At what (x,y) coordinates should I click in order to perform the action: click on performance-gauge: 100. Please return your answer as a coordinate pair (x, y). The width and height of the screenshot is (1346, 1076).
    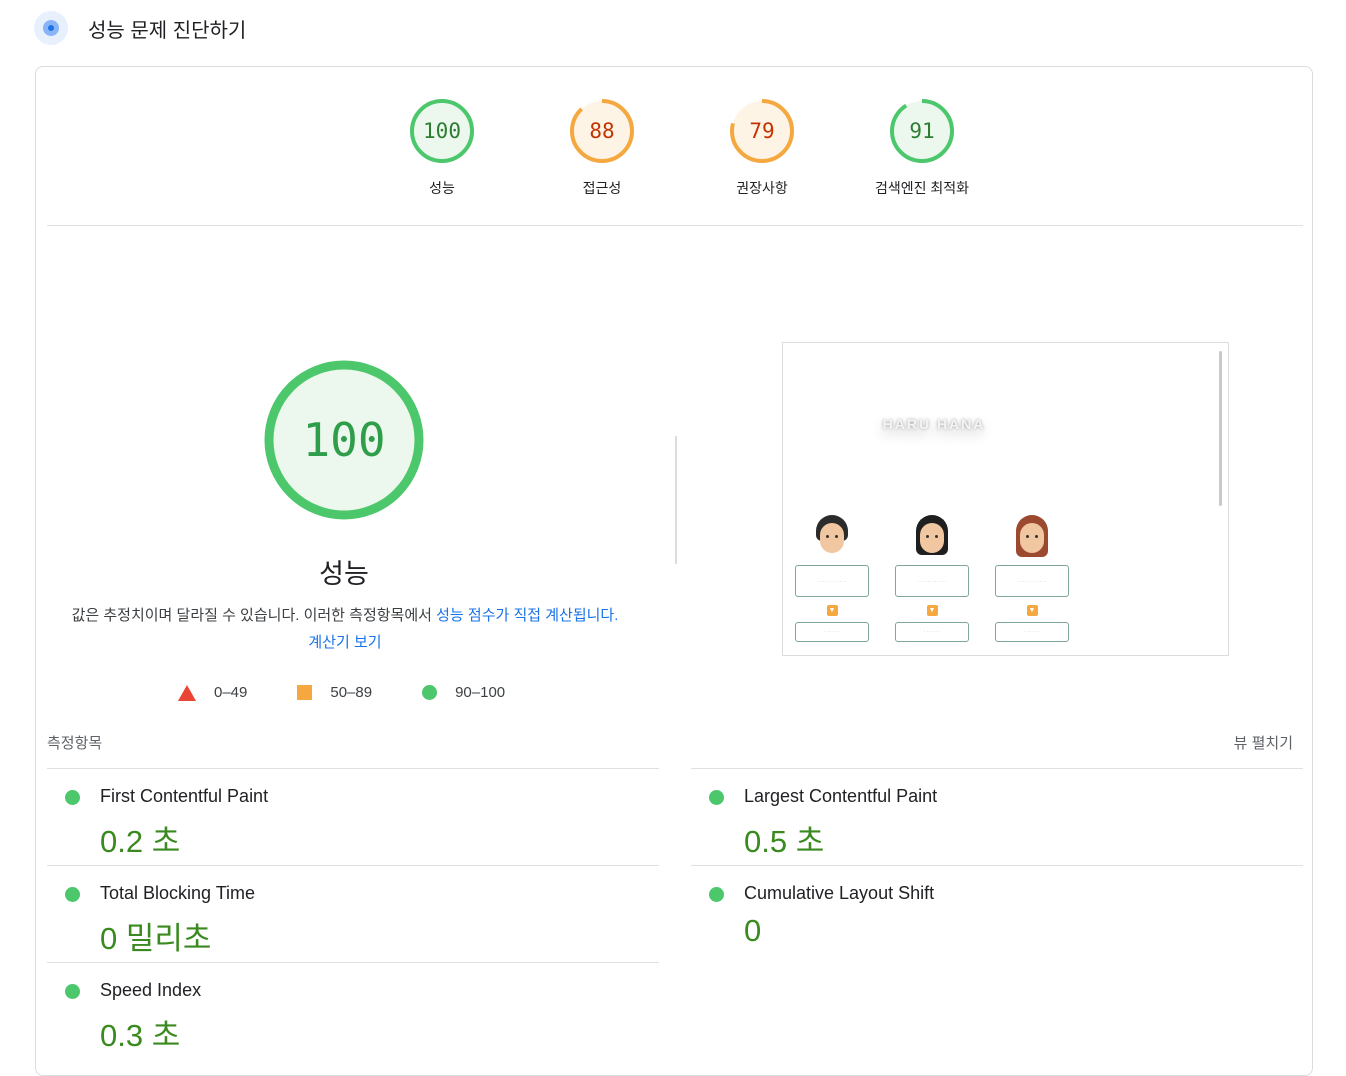
    Looking at the image, I should click on (344, 440).